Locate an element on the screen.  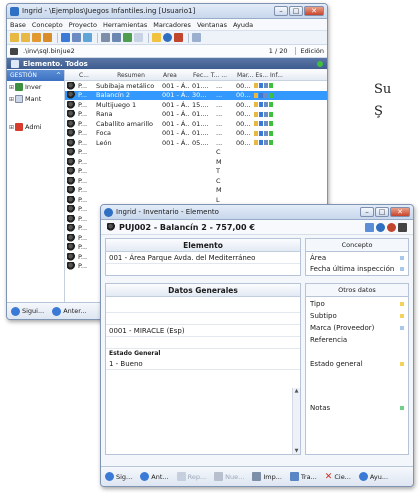
menu-ayuda: Ayuda is located at coordinates (243, 25).